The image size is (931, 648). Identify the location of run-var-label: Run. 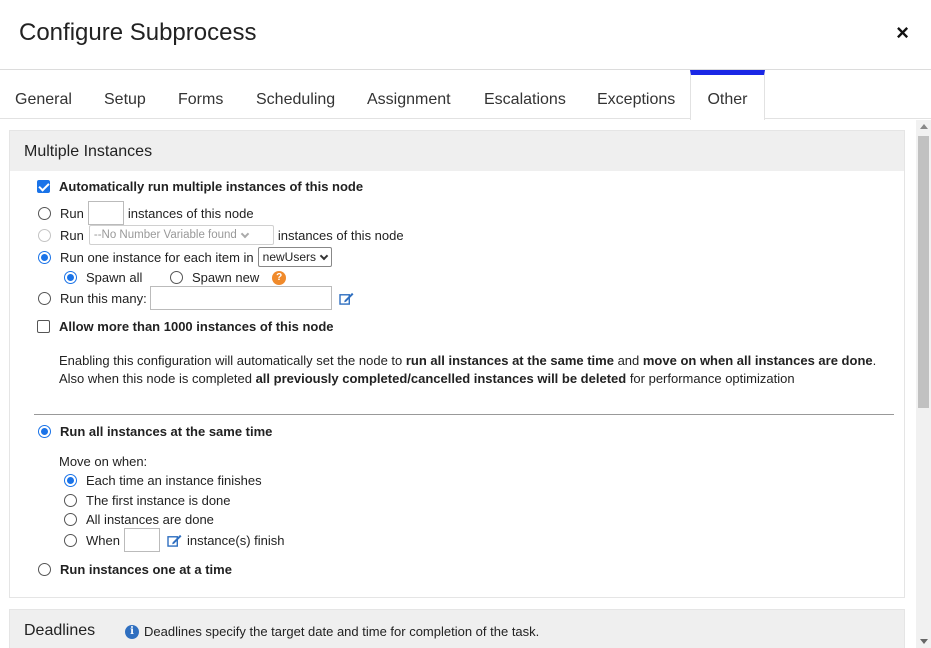
(72, 235).